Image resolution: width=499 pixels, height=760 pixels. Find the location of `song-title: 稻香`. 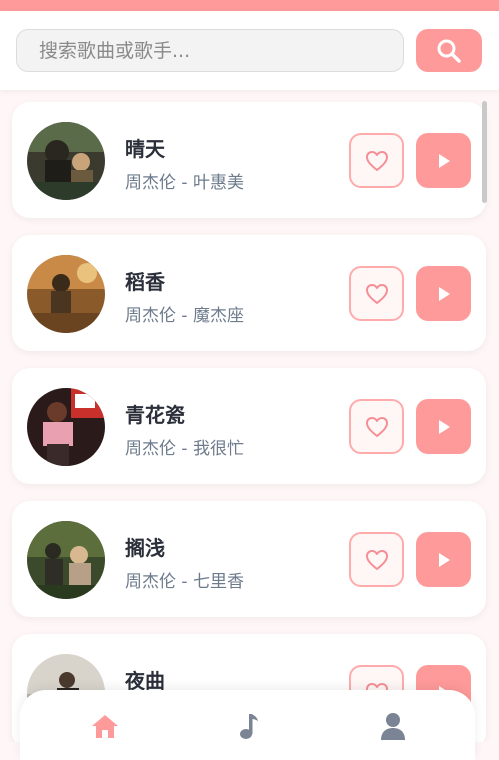

song-title: 稻香 is located at coordinates (145, 282).